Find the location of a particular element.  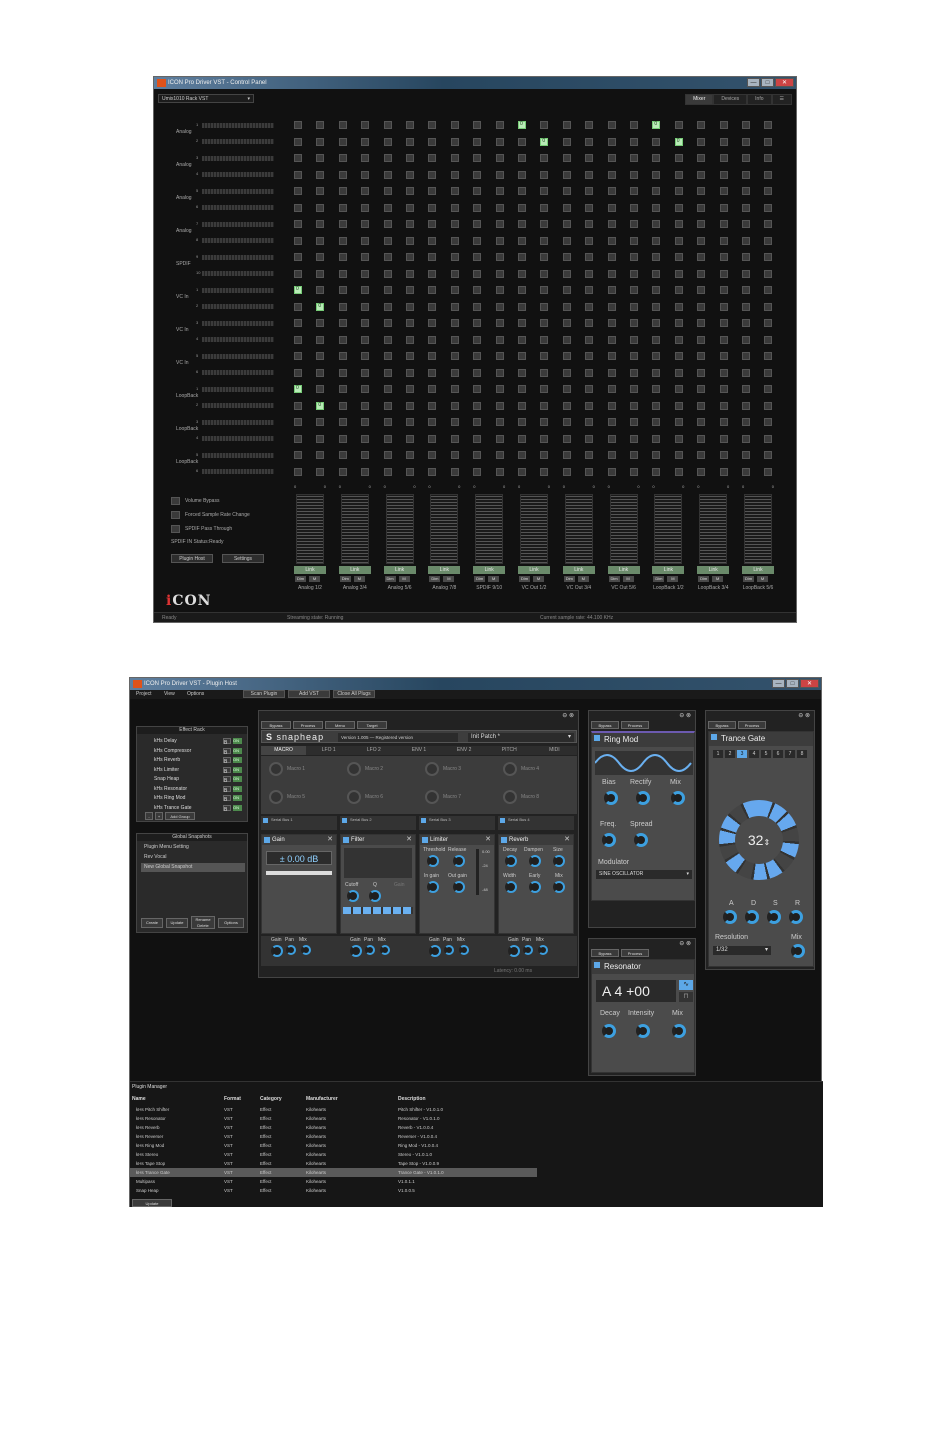

snapshot-item: Rev Vocal is located at coordinates (193, 857).